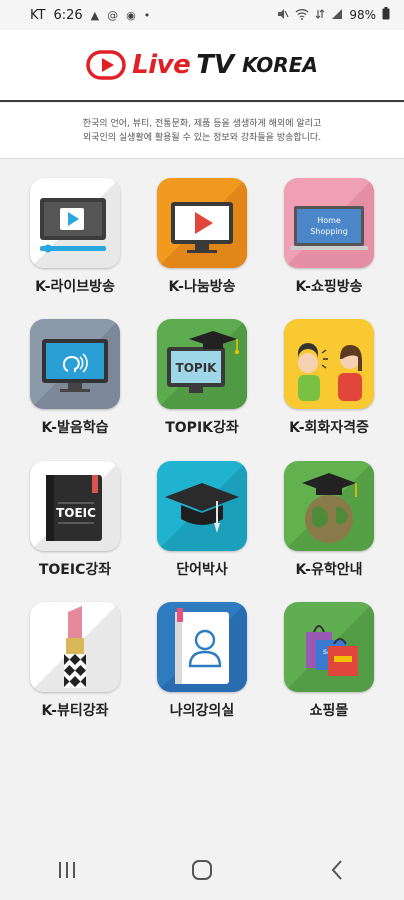  I want to click on battery-icon, so click(386, 15).